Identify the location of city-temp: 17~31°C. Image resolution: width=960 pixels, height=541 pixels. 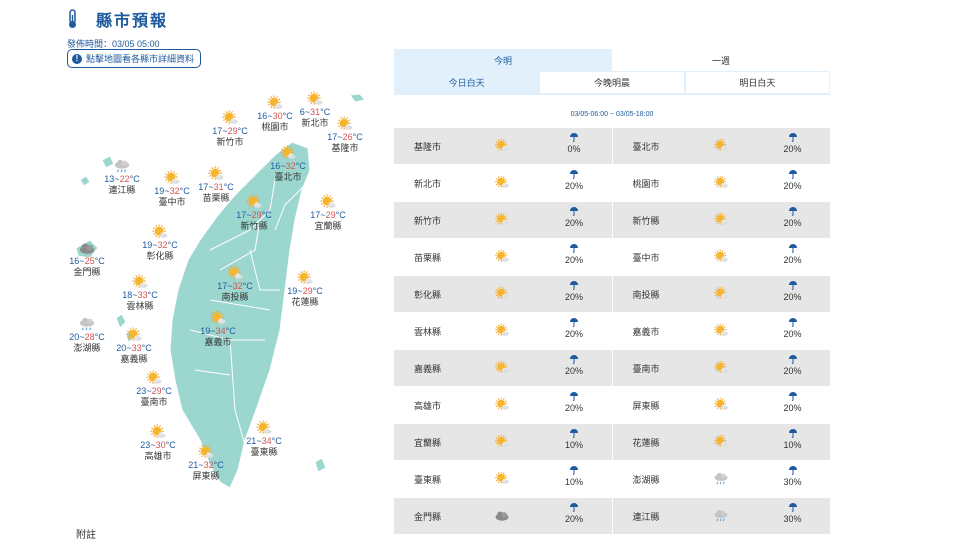
(216, 187).